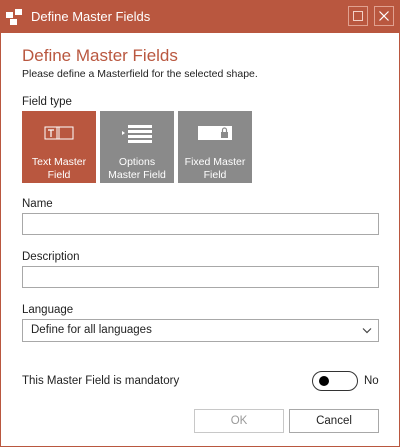  I want to click on options-list-icon, so click(137, 134).